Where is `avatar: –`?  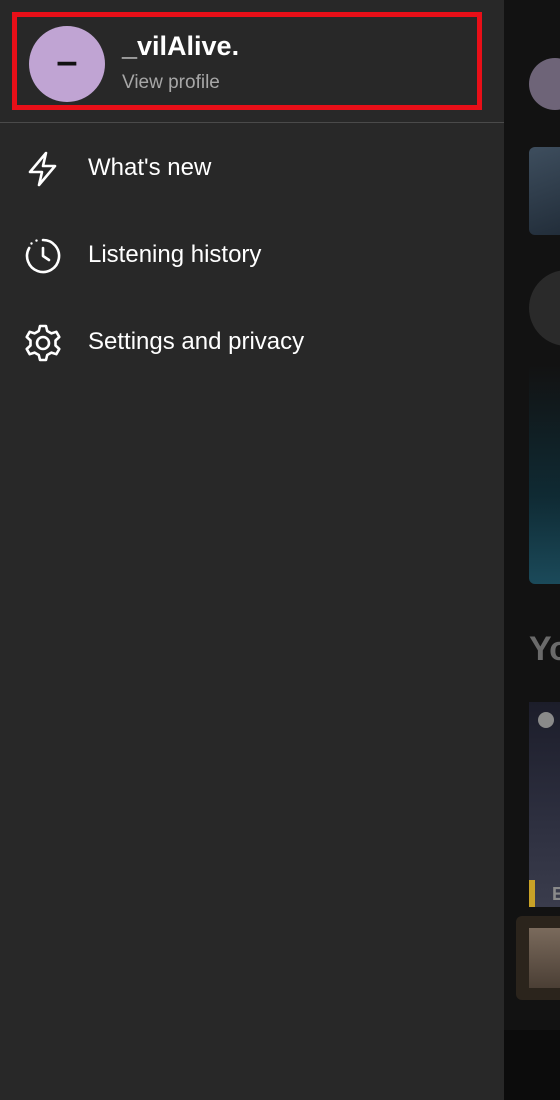 avatar: – is located at coordinates (67, 64).